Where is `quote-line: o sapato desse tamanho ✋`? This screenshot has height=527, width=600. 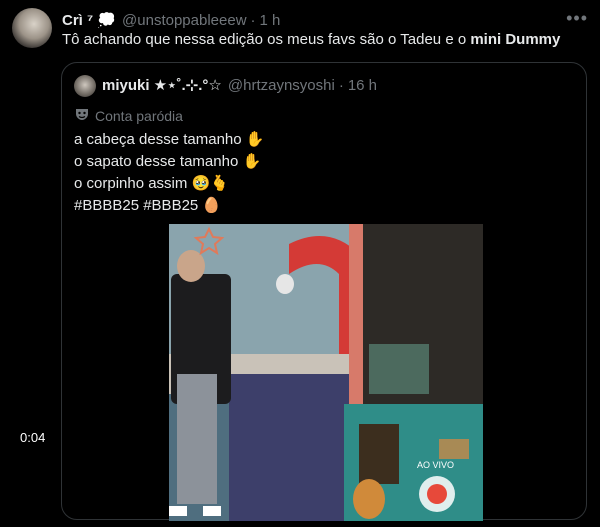 quote-line: o sapato desse tamanho ✋ is located at coordinates (168, 161).